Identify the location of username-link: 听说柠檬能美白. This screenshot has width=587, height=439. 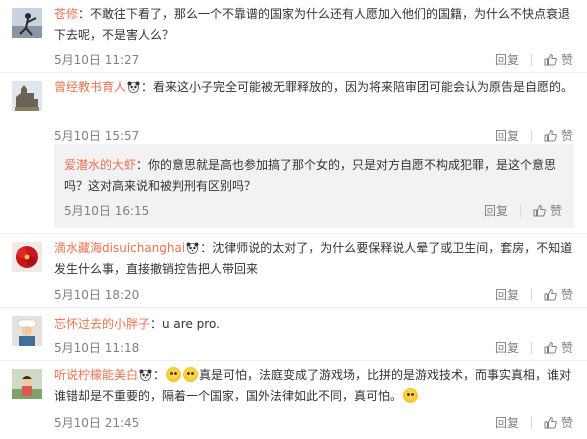
(96, 375).